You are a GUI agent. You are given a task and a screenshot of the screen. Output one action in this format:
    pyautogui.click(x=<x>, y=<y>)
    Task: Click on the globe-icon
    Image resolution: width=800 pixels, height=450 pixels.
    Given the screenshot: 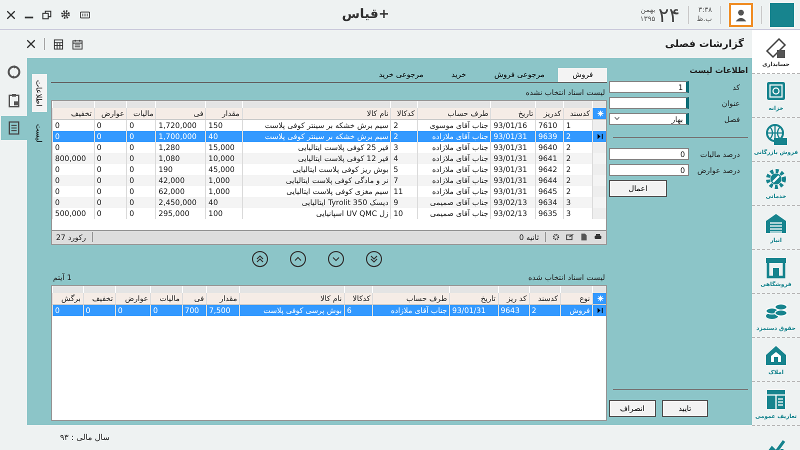 What is the action you would take?
    pyautogui.click(x=776, y=135)
    